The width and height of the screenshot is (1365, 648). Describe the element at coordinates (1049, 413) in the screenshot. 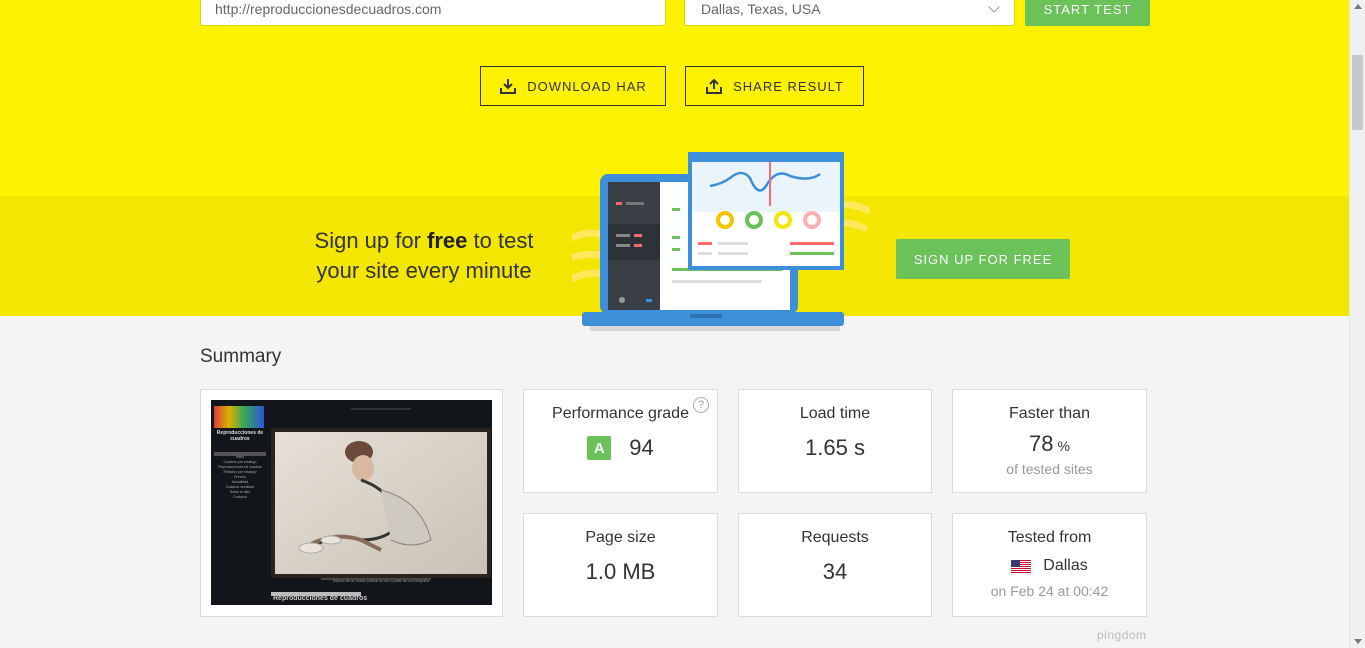

I see `faster-than-label: Faster than` at that location.